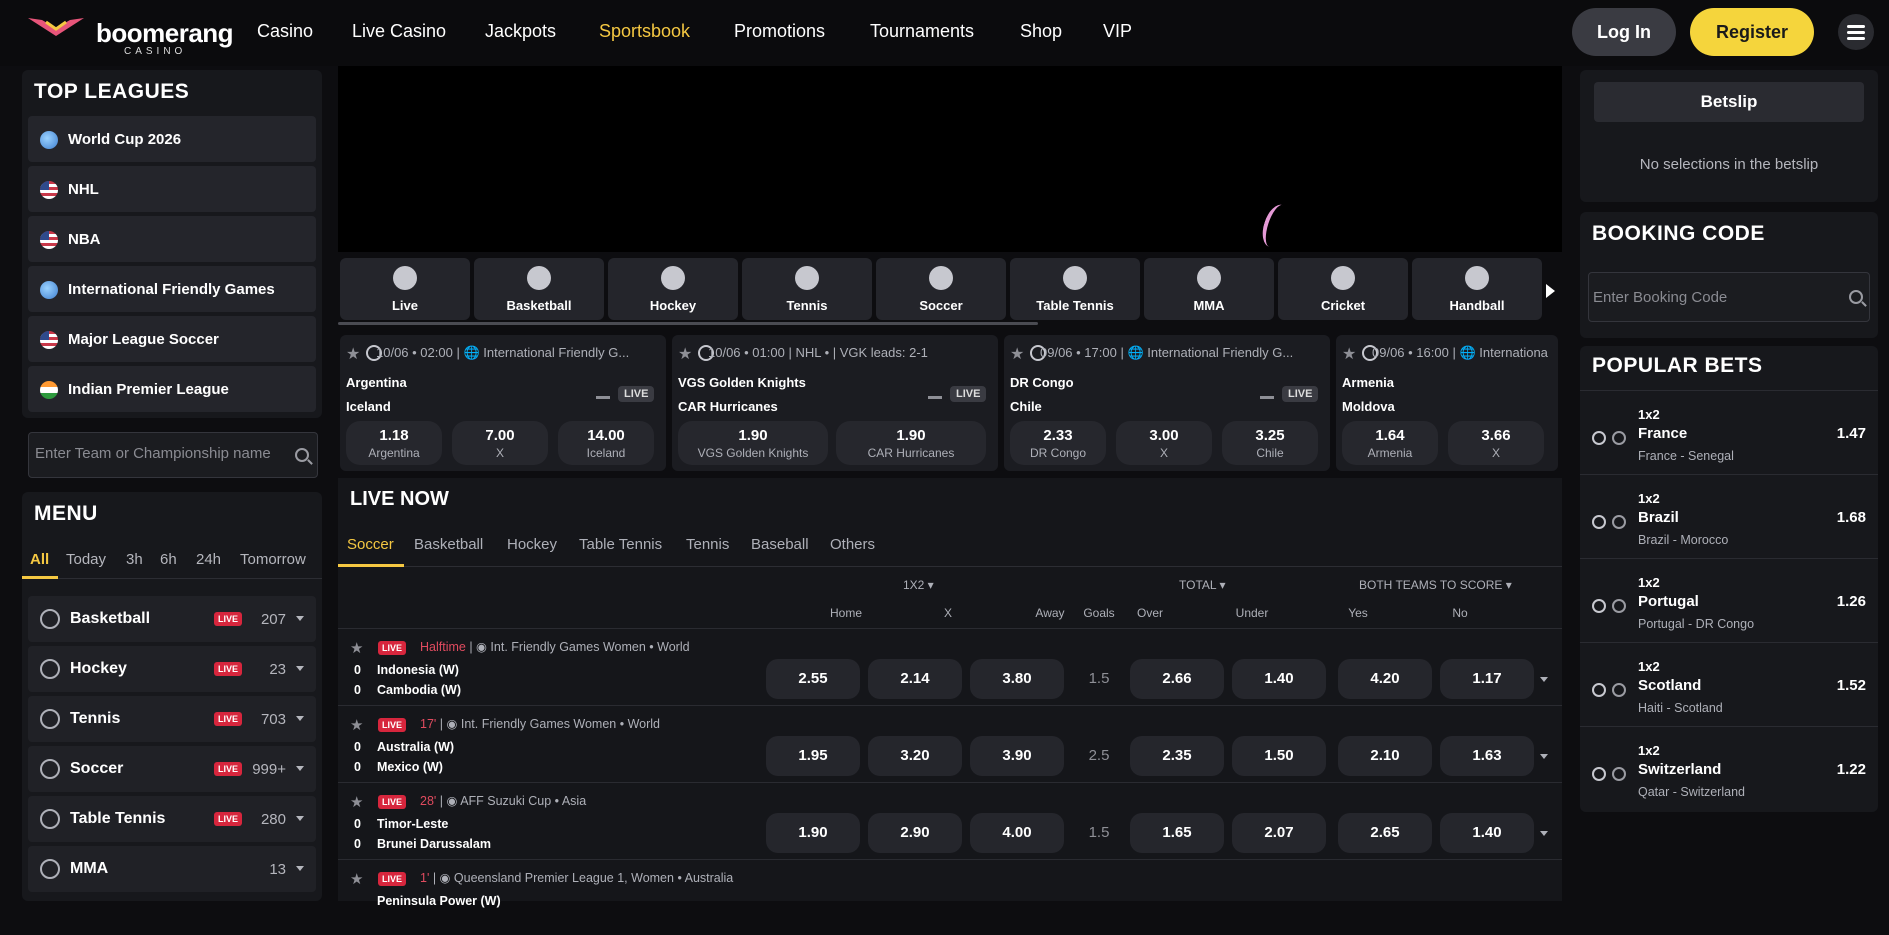  I want to click on betslip-tab: Betslip, so click(1729, 102).